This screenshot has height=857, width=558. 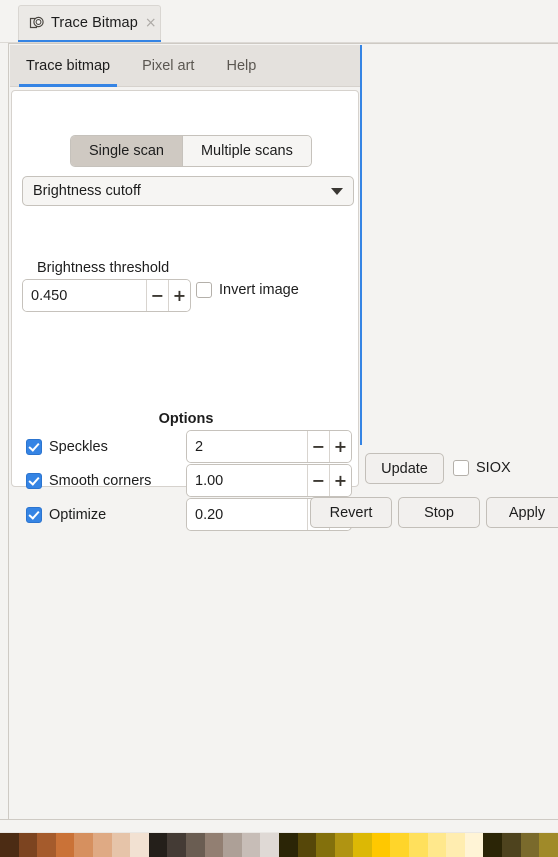 I want to click on scan-mode-segmented-control: Single scan Multiple scans, so click(x=191, y=151).